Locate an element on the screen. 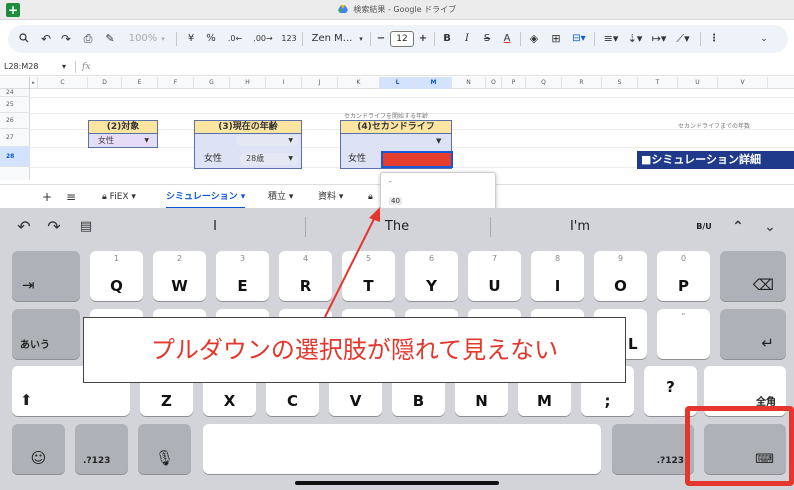 The image size is (794, 490). column-header-e: E is located at coordinates (140, 83).